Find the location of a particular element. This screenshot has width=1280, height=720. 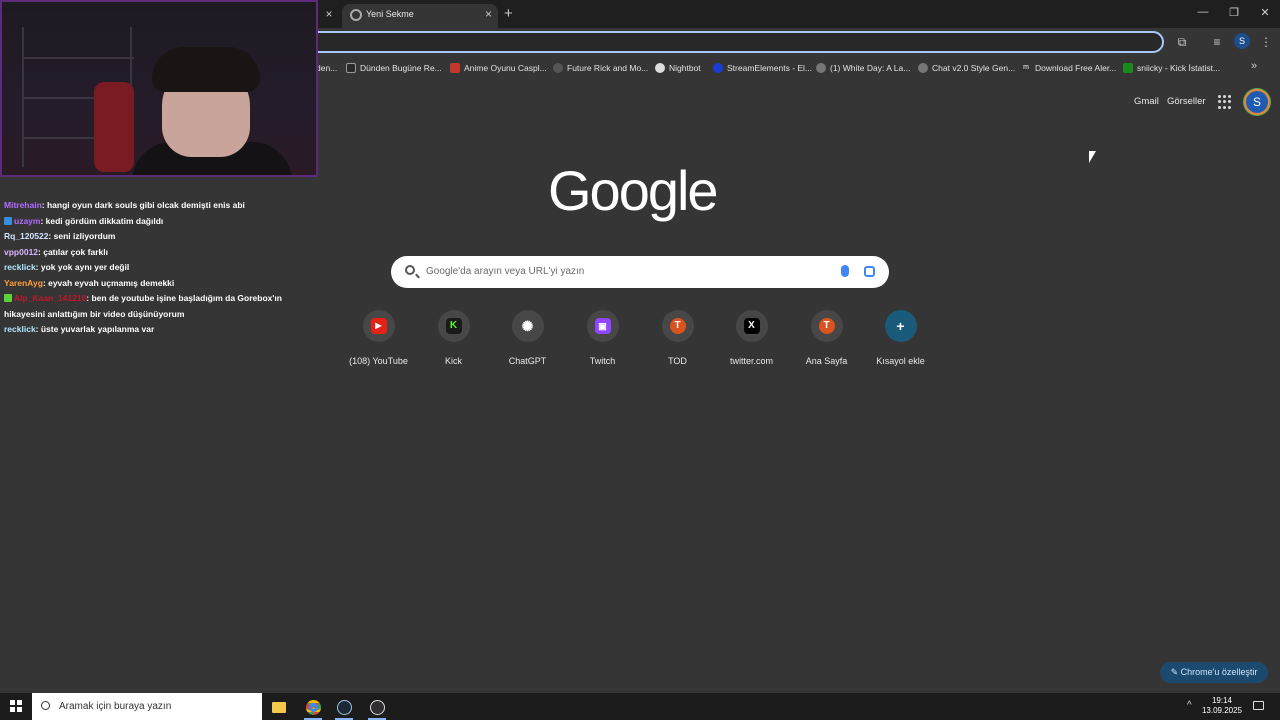

bookmark-item: Nightbot is located at coordinates (678, 68).